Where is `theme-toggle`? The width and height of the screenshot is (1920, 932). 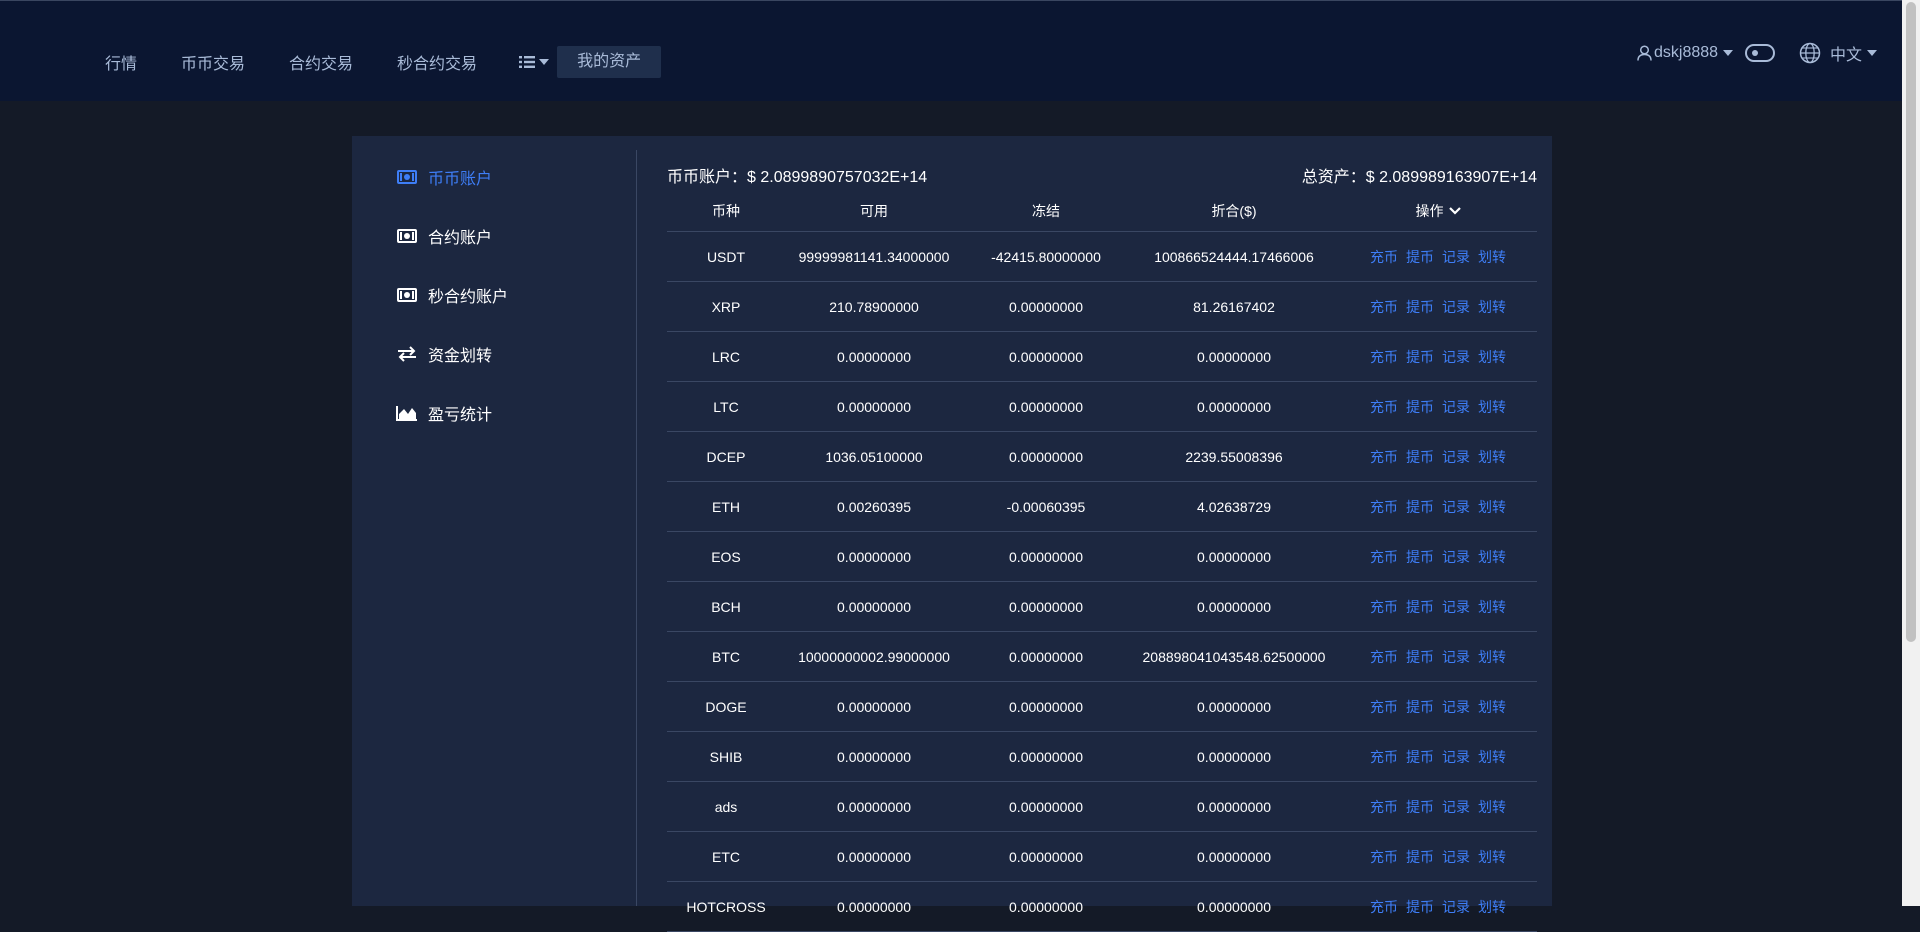 theme-toggle is located at coordinates (1760, 53).